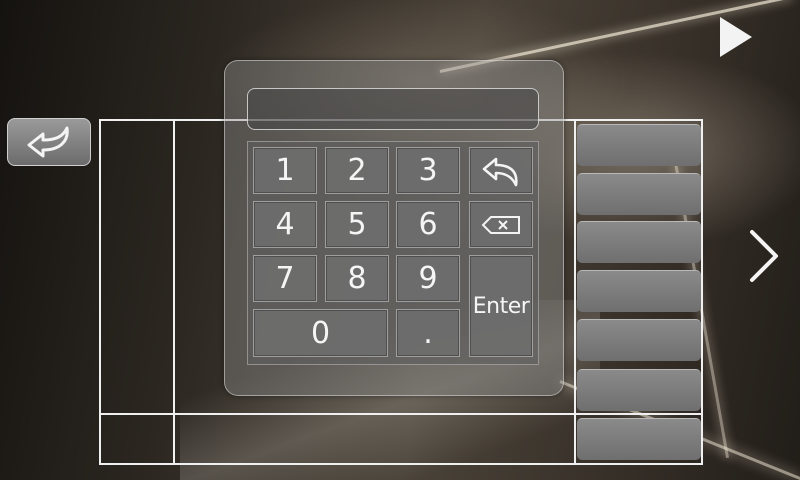  I want to click on decimal-key: ., so click(428, 333).